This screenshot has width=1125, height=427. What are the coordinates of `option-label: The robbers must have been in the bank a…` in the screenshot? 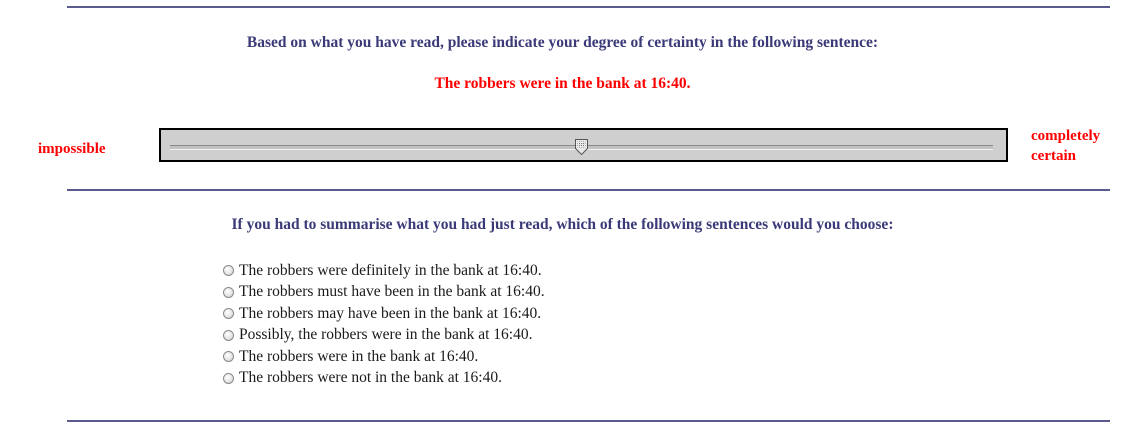 It's located at (392, 292).